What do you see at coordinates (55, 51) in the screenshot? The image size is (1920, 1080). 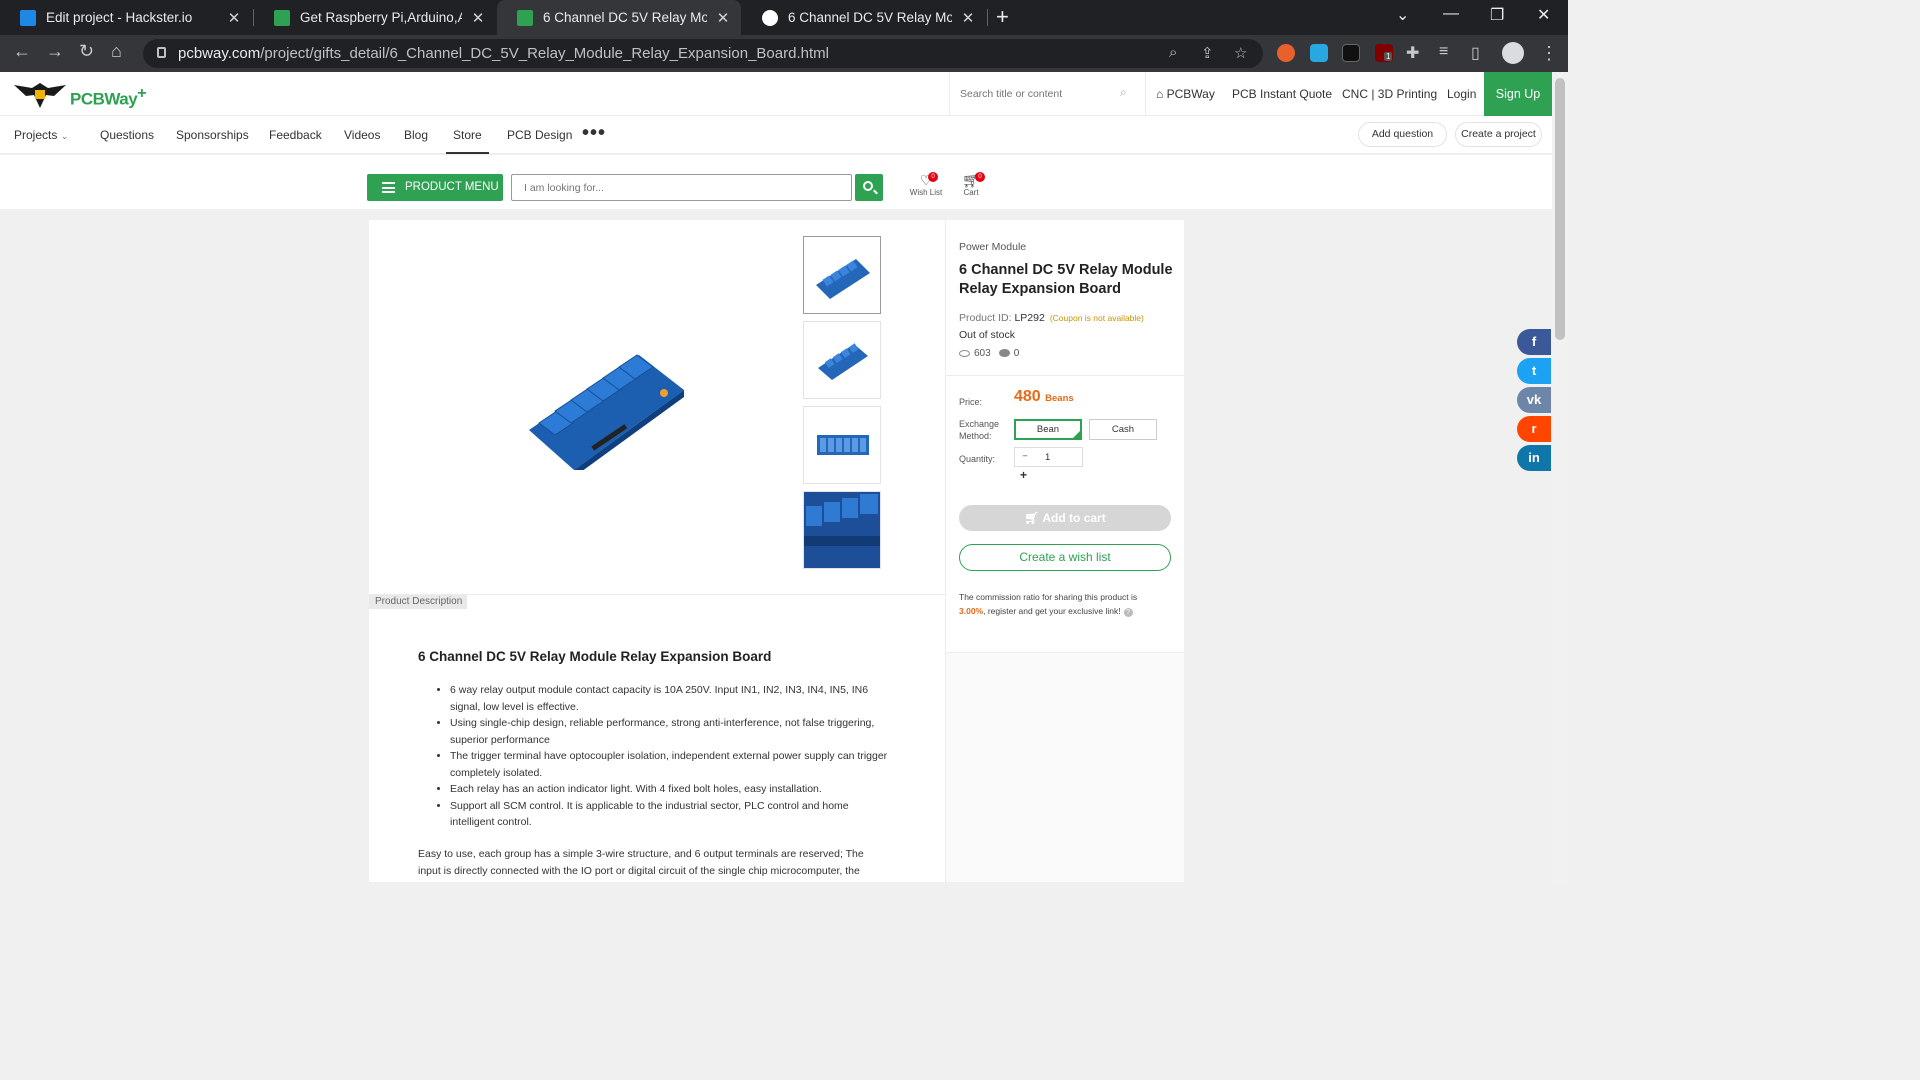 I see `forward-icon: →` at bounding box center [55, 51].